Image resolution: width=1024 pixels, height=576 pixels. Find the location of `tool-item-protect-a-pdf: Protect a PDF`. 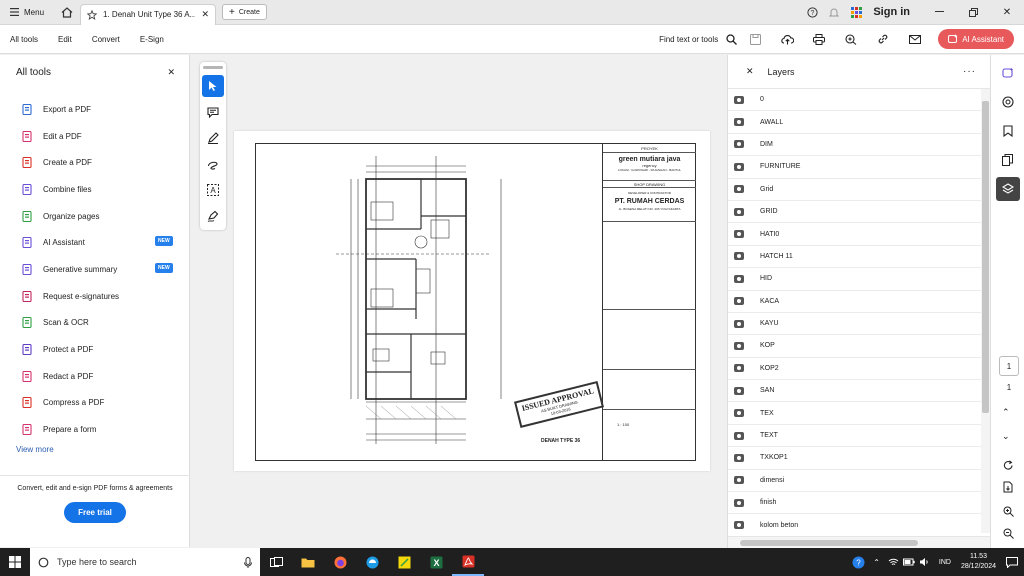

tool-item-protect-a-pdf: Protect a PDF is located at coordinates (94, 349).